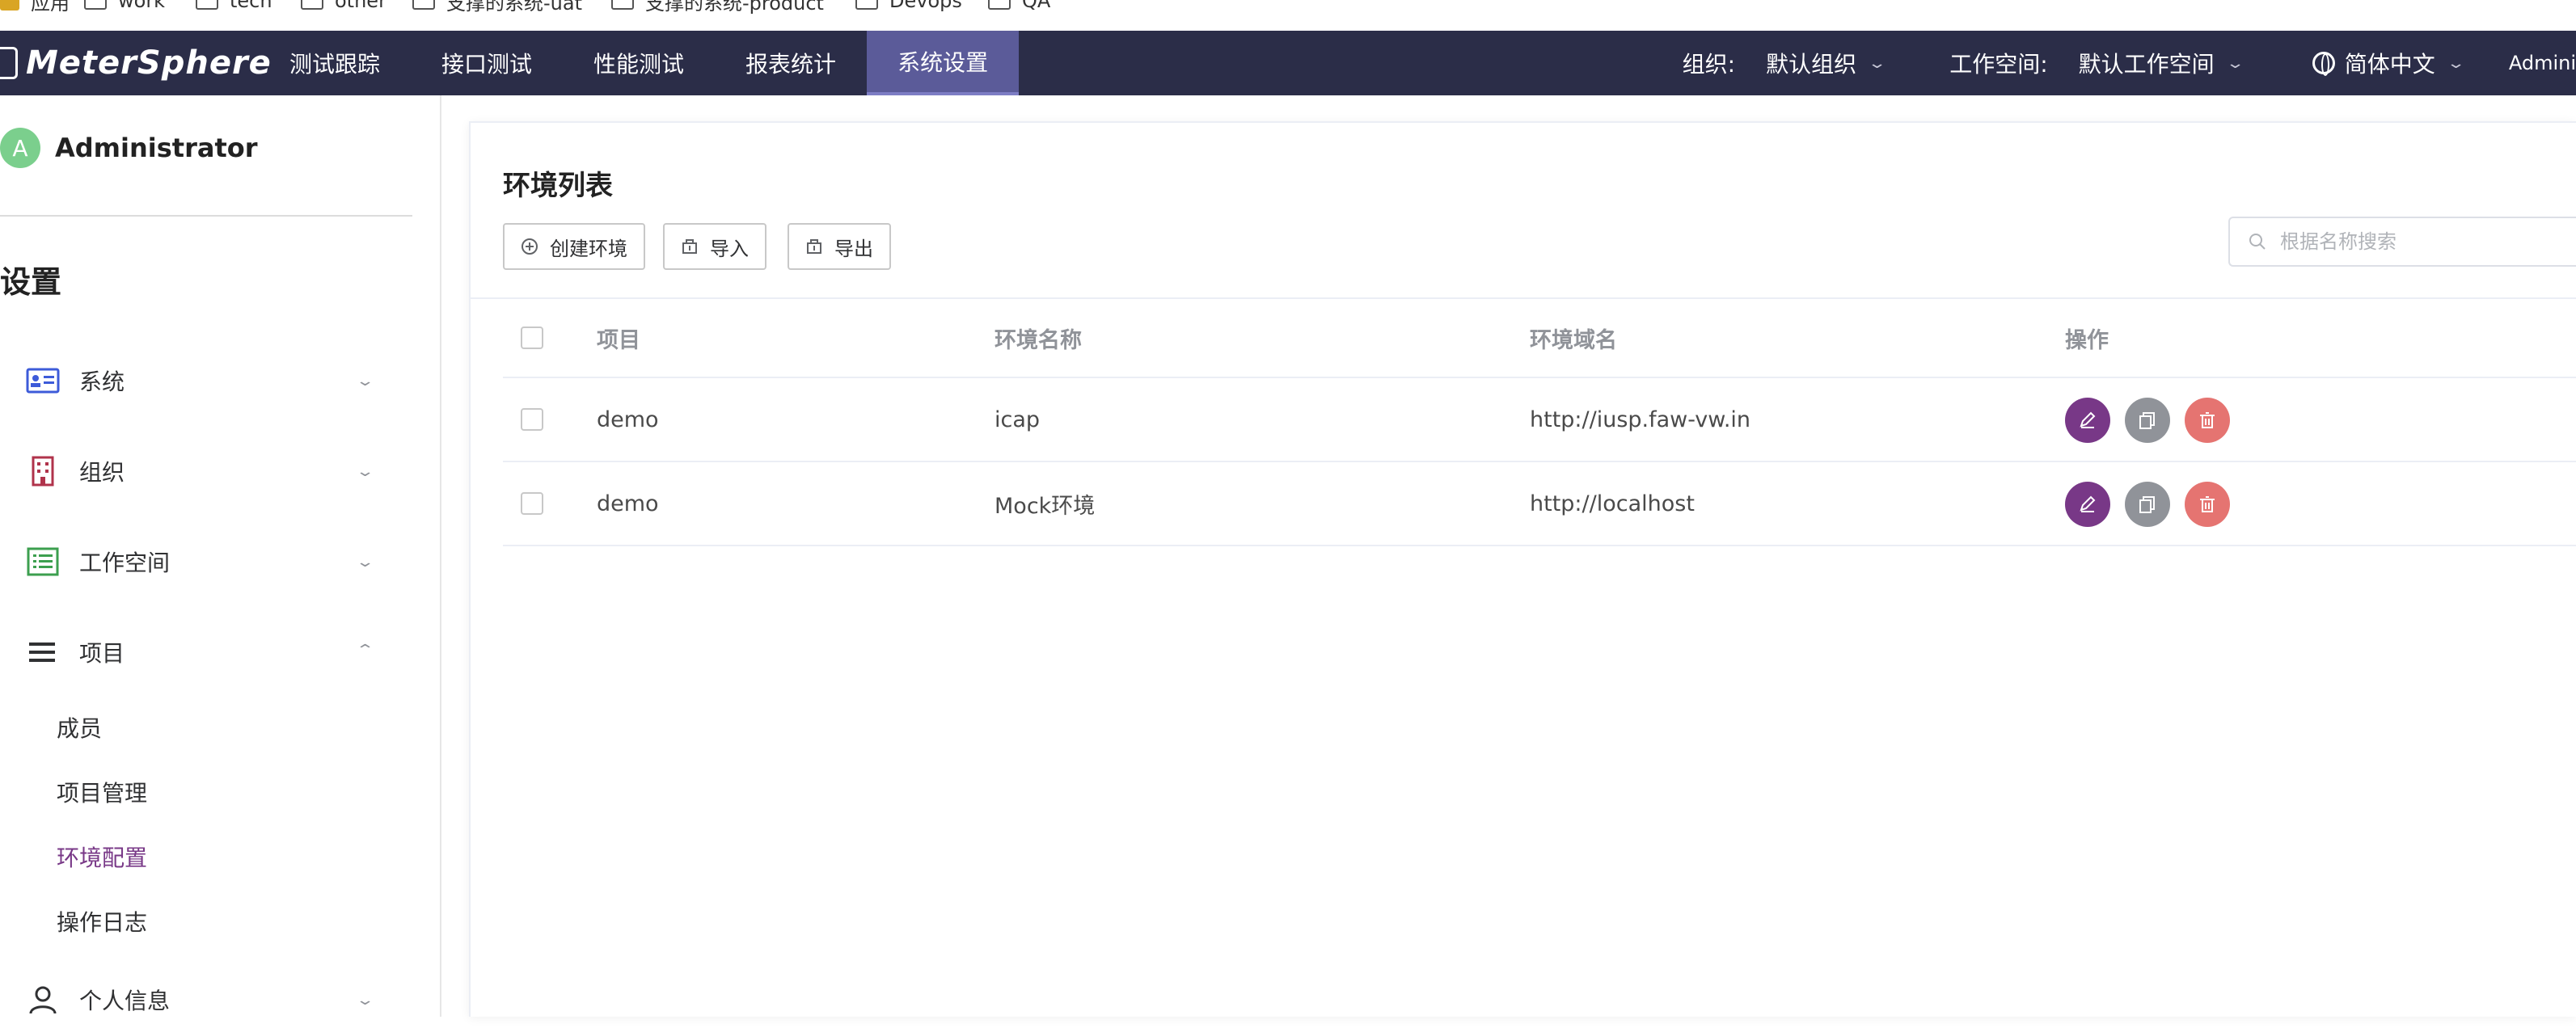 The height and width of the screenshot is (1028, 2576). I want to click on user-info: A Administrator, so click(129, 148).